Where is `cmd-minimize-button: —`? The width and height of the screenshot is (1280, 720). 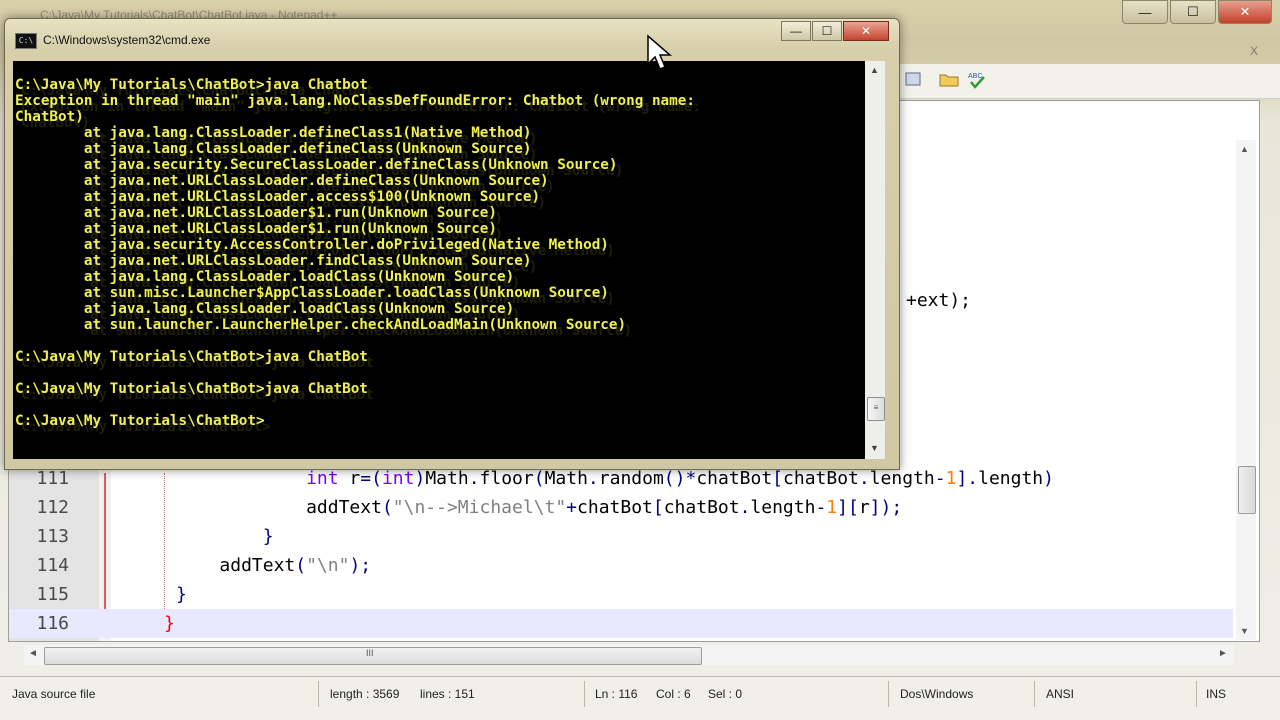 cmd-minimize-button: — is located at coordinates (796, 31).